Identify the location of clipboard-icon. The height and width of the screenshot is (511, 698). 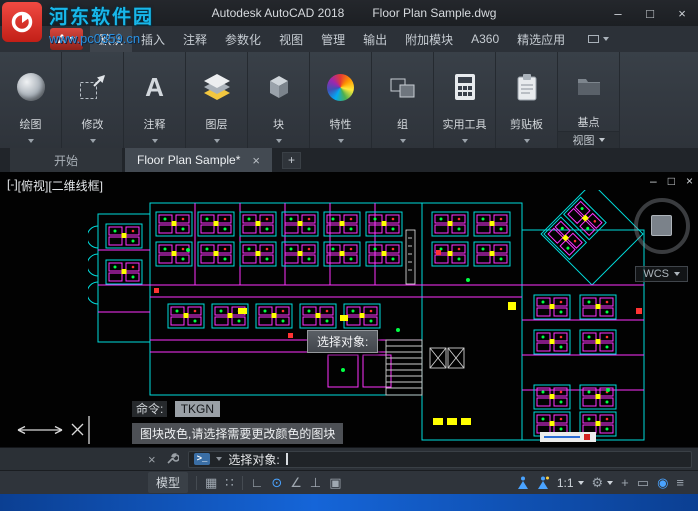
(527, 87).